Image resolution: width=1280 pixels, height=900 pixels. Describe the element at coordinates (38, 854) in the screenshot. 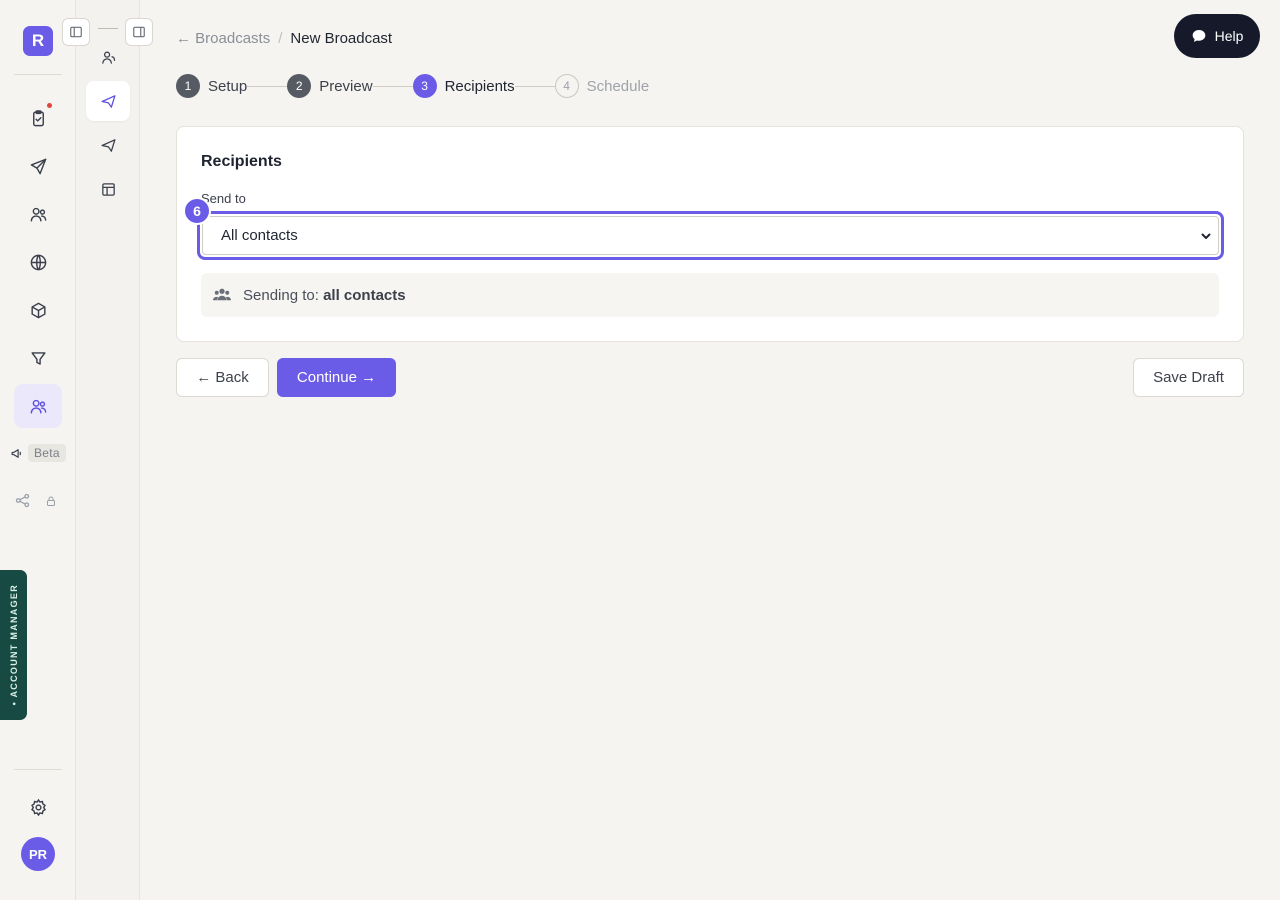

I see `avatar: PR` at that location.